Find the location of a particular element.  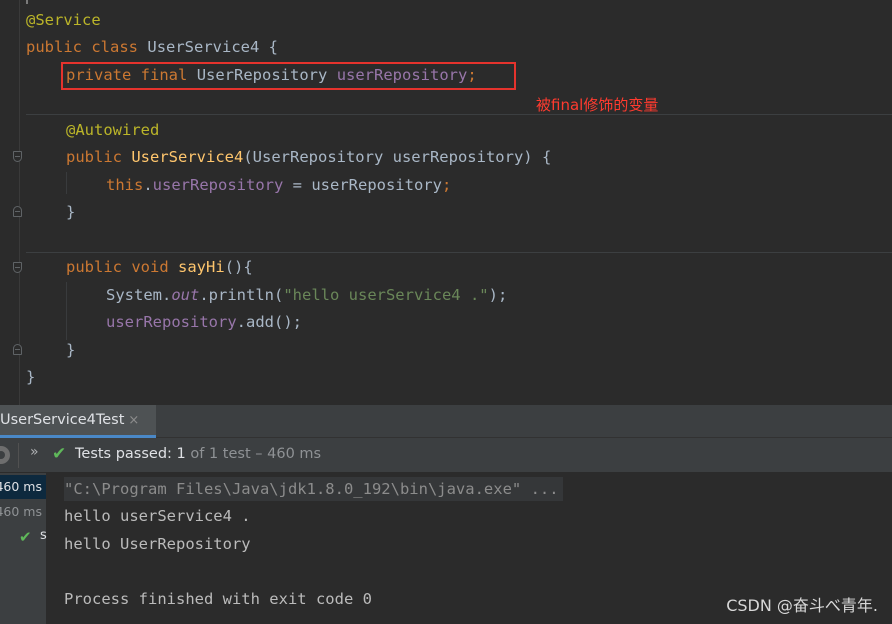

token: out is located at coordinates (185, 295).